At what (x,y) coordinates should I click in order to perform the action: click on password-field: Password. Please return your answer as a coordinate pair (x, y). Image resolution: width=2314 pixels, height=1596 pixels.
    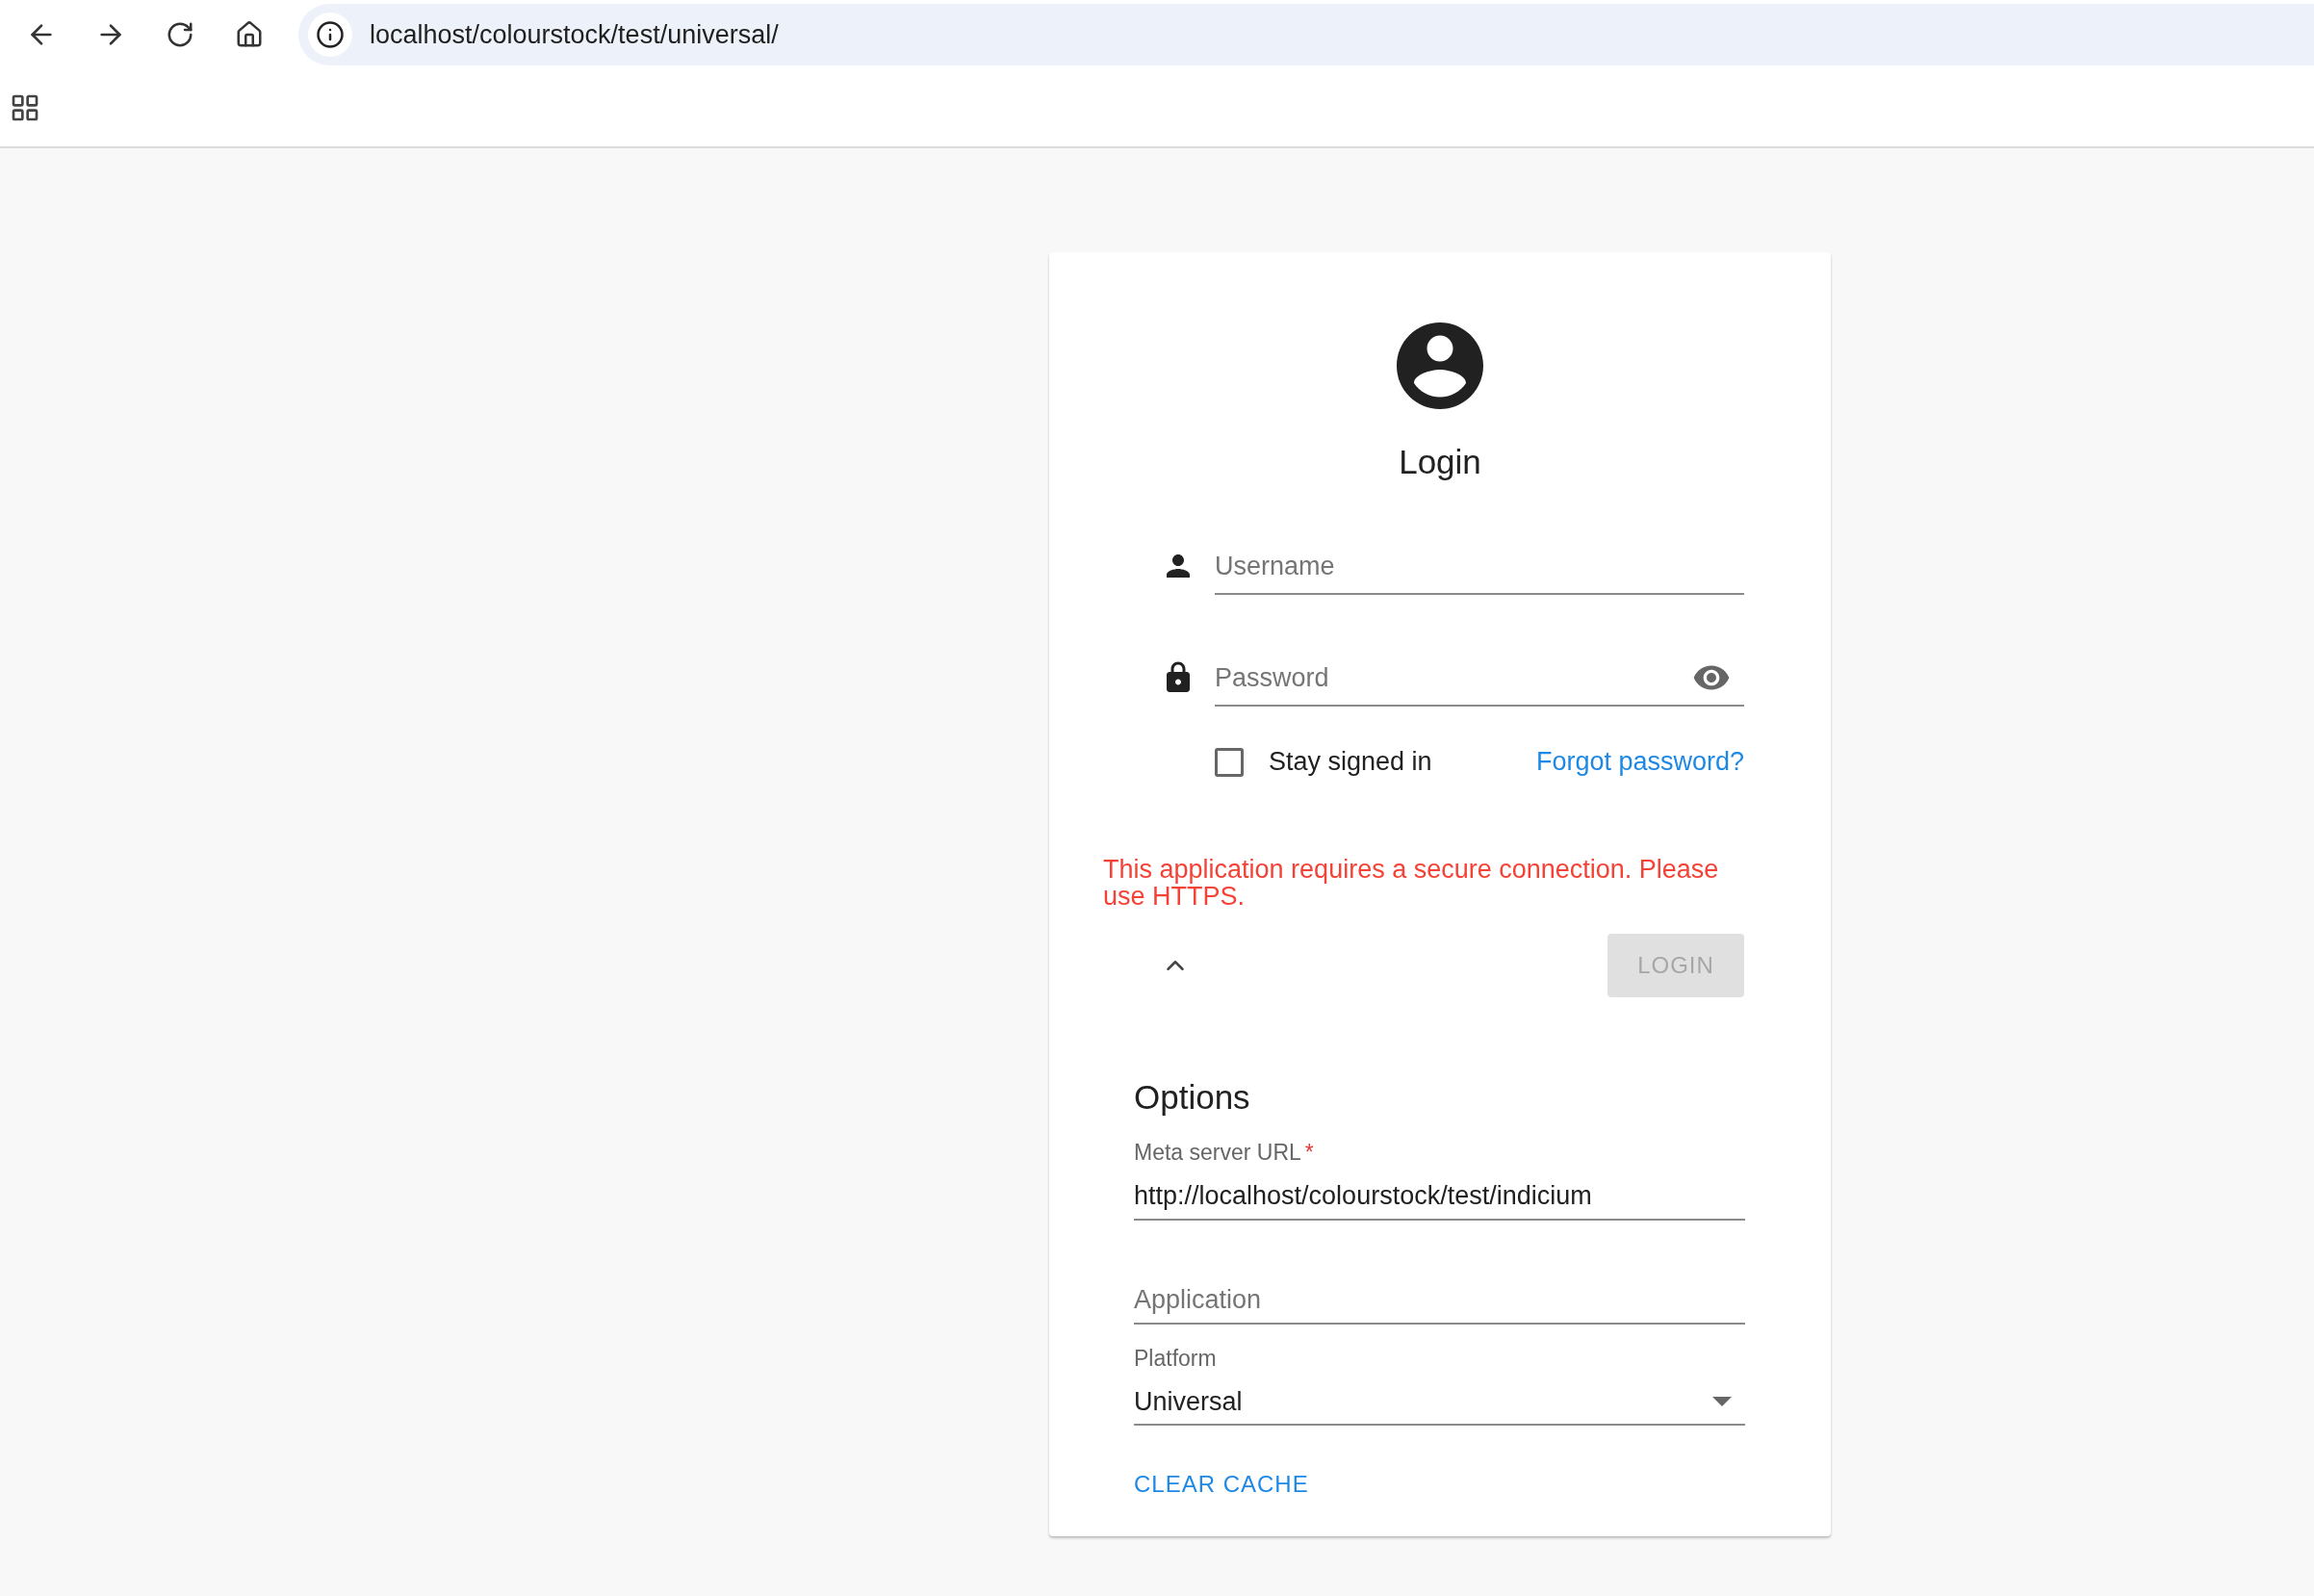
    Looking at the image, I should click on (1453, 678).